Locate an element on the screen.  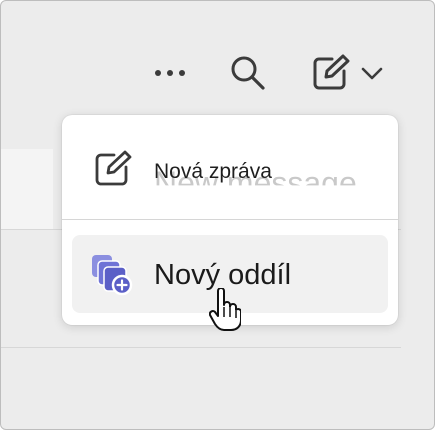
search-button is located at coordinates (248, 73).